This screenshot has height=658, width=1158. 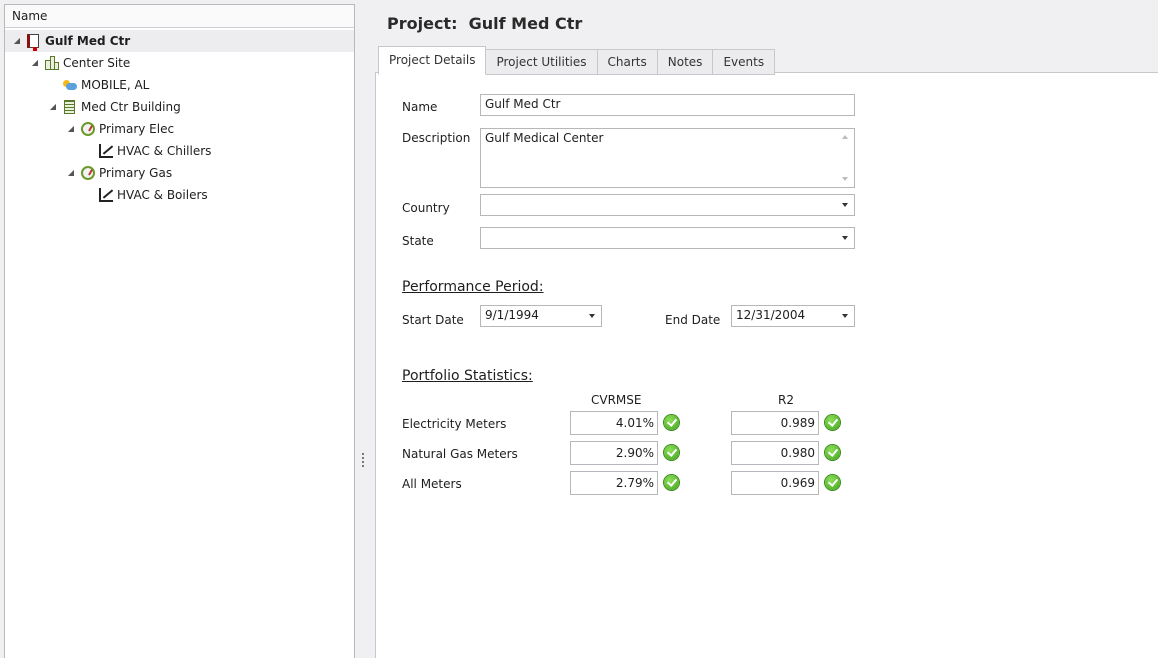 What do you see at coordinates (667, 205) in the screenshot?
I see `country-dropdown` at bounding box center [667, 205].